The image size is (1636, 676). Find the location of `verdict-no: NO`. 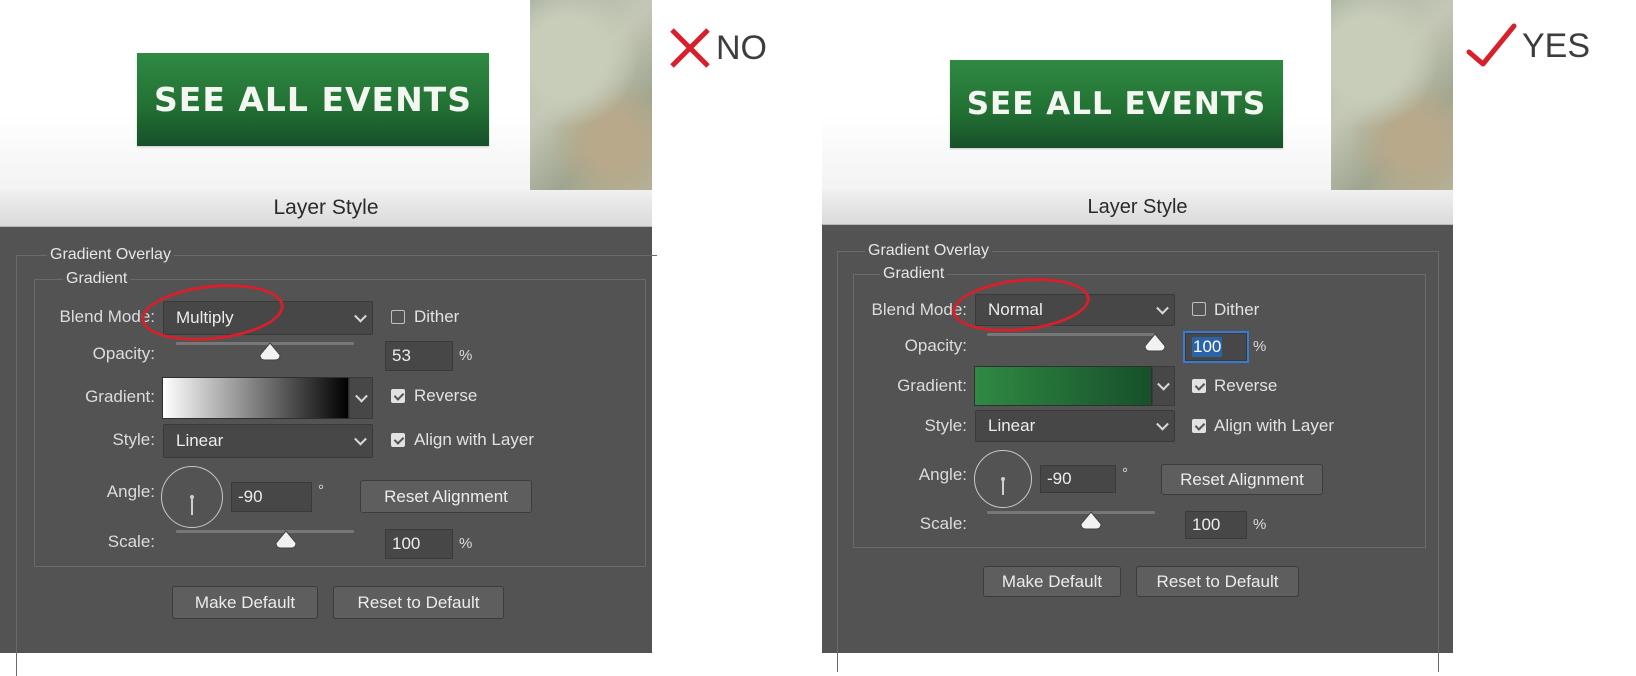

verdict-no: NO is located at coordinates (717, 48).